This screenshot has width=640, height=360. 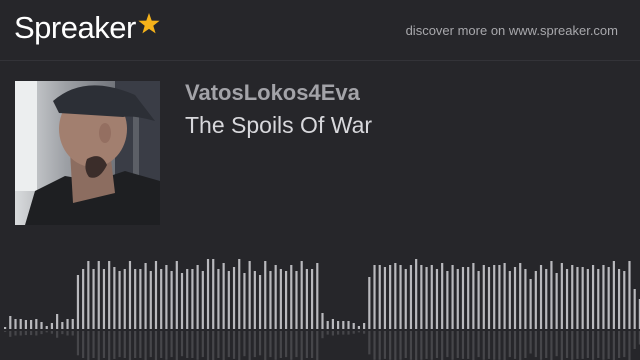 I want to click on episode-title: The Spoils Of War, so click(x=278, y=125).